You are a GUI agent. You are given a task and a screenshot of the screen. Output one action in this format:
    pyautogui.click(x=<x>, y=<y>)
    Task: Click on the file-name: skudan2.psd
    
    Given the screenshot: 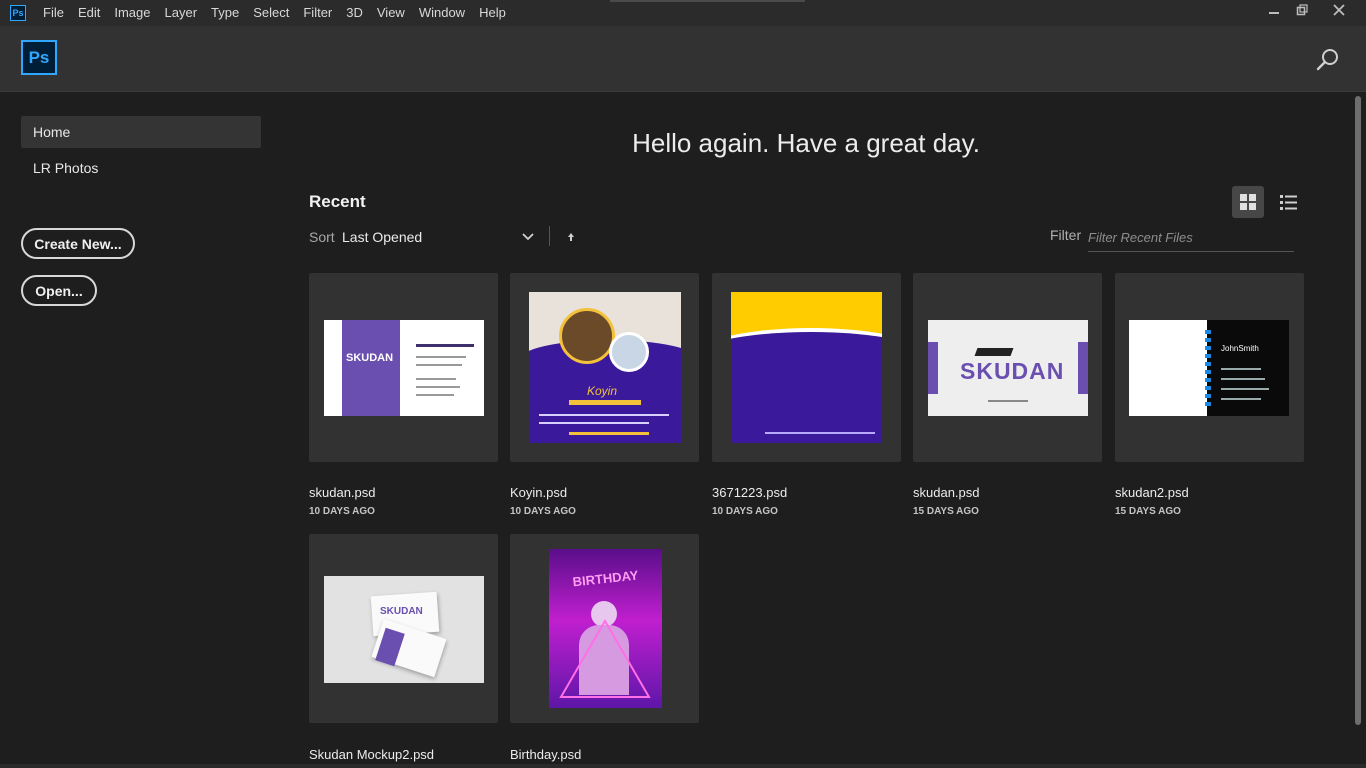 What is the action you would take?
    pyautogui.click(x=1152, y=492)
    